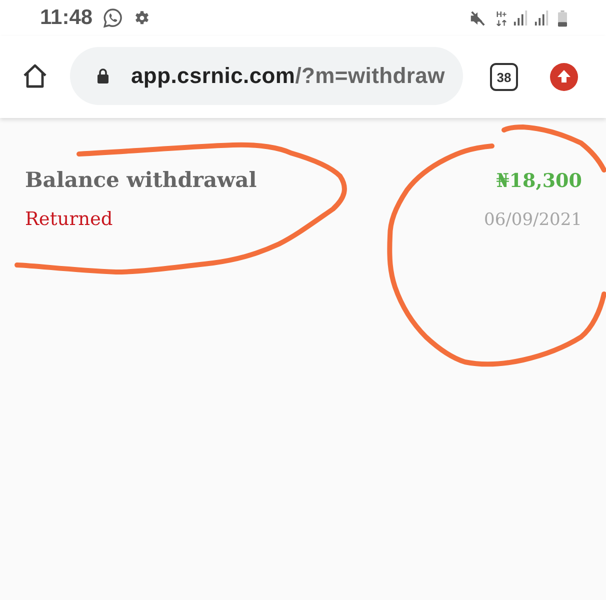  What do you see at coordinates (66, 18) in the screenshot?
I see `clock-time: 11:48` at bounding box center [66, 18].